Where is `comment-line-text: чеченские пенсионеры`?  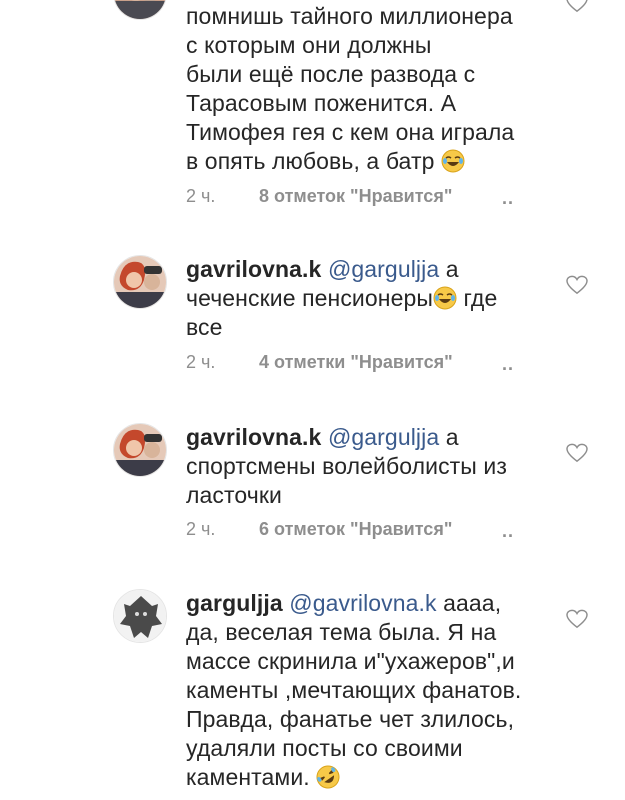
comment-line-text: чеченские пенсионеры is located at coordinates (309, 298).